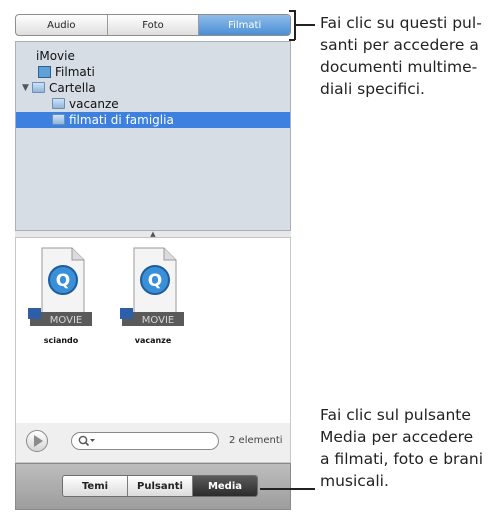 This screenshot has width=501, height=515. I want to click on play-button, so click(37, 441).